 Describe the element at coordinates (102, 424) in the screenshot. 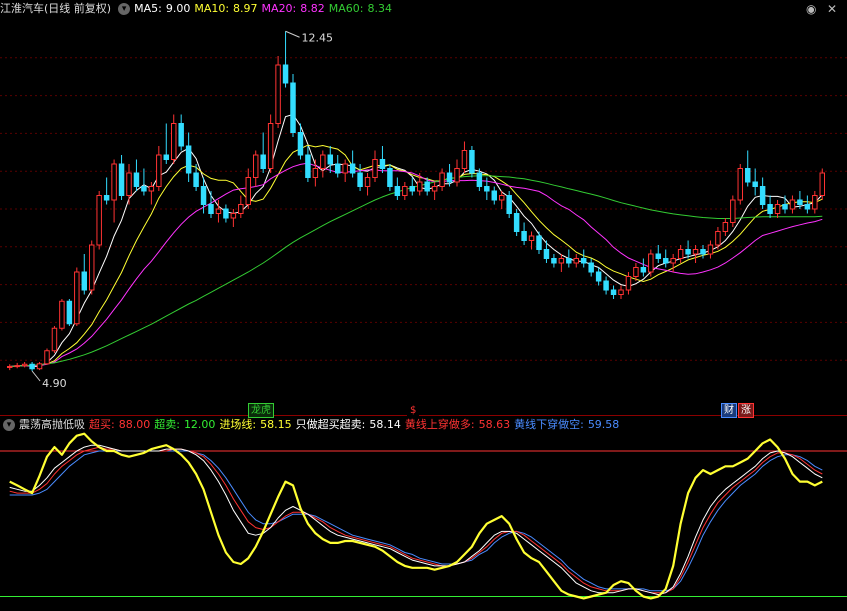

I see `overbought-label: 超买:` at that location.